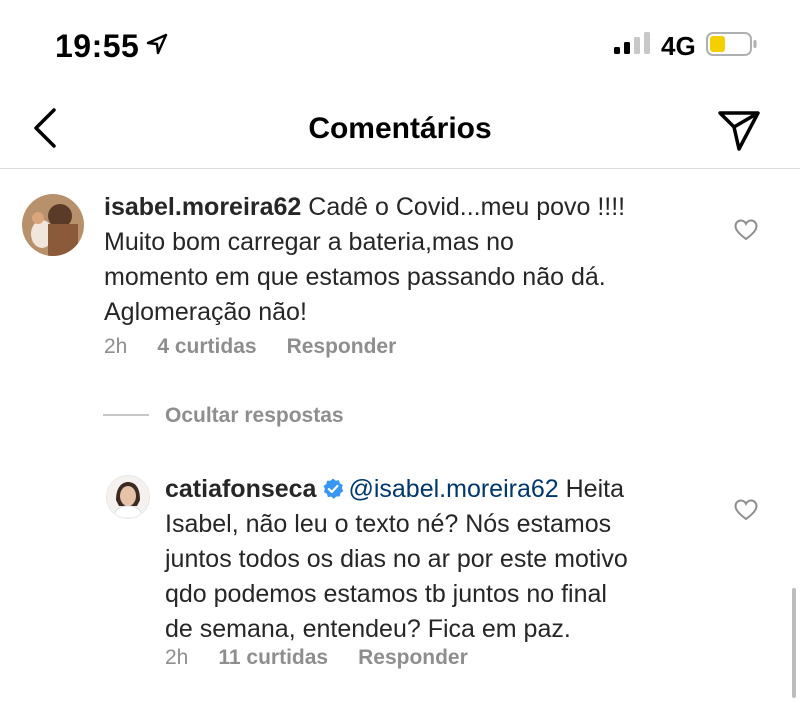  Describe the element at coordinates (126, 415) in the screenshot. I see `hide-replies-divider` at that location.